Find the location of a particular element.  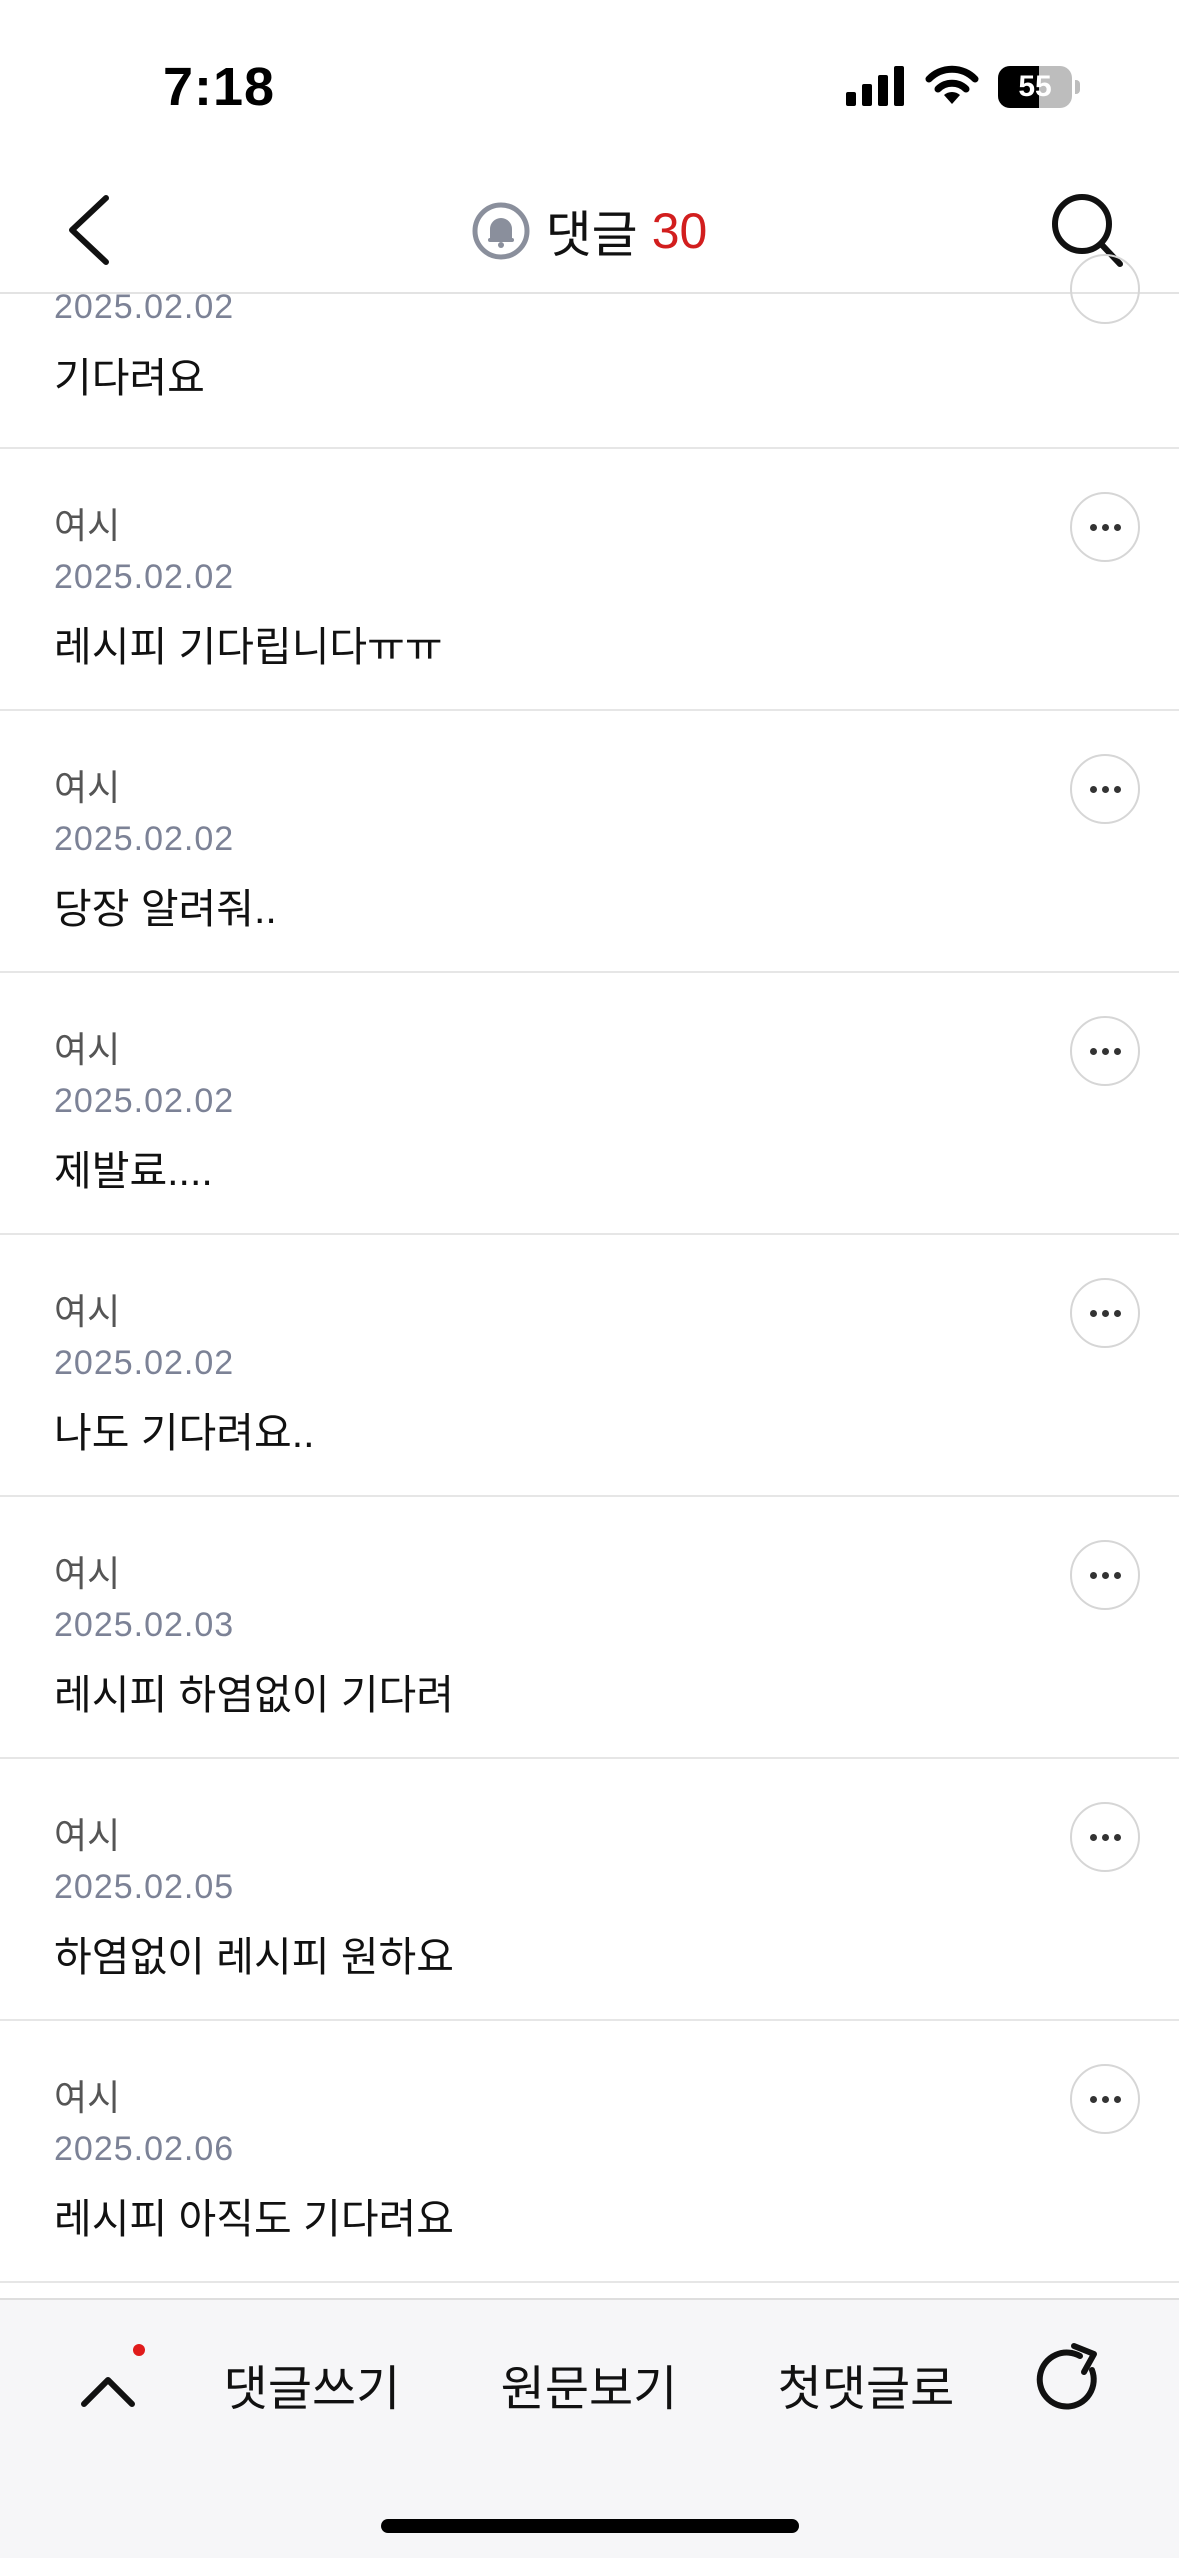

comment-text: 나도 기다려요.. is located at coordinates (184, 1433).